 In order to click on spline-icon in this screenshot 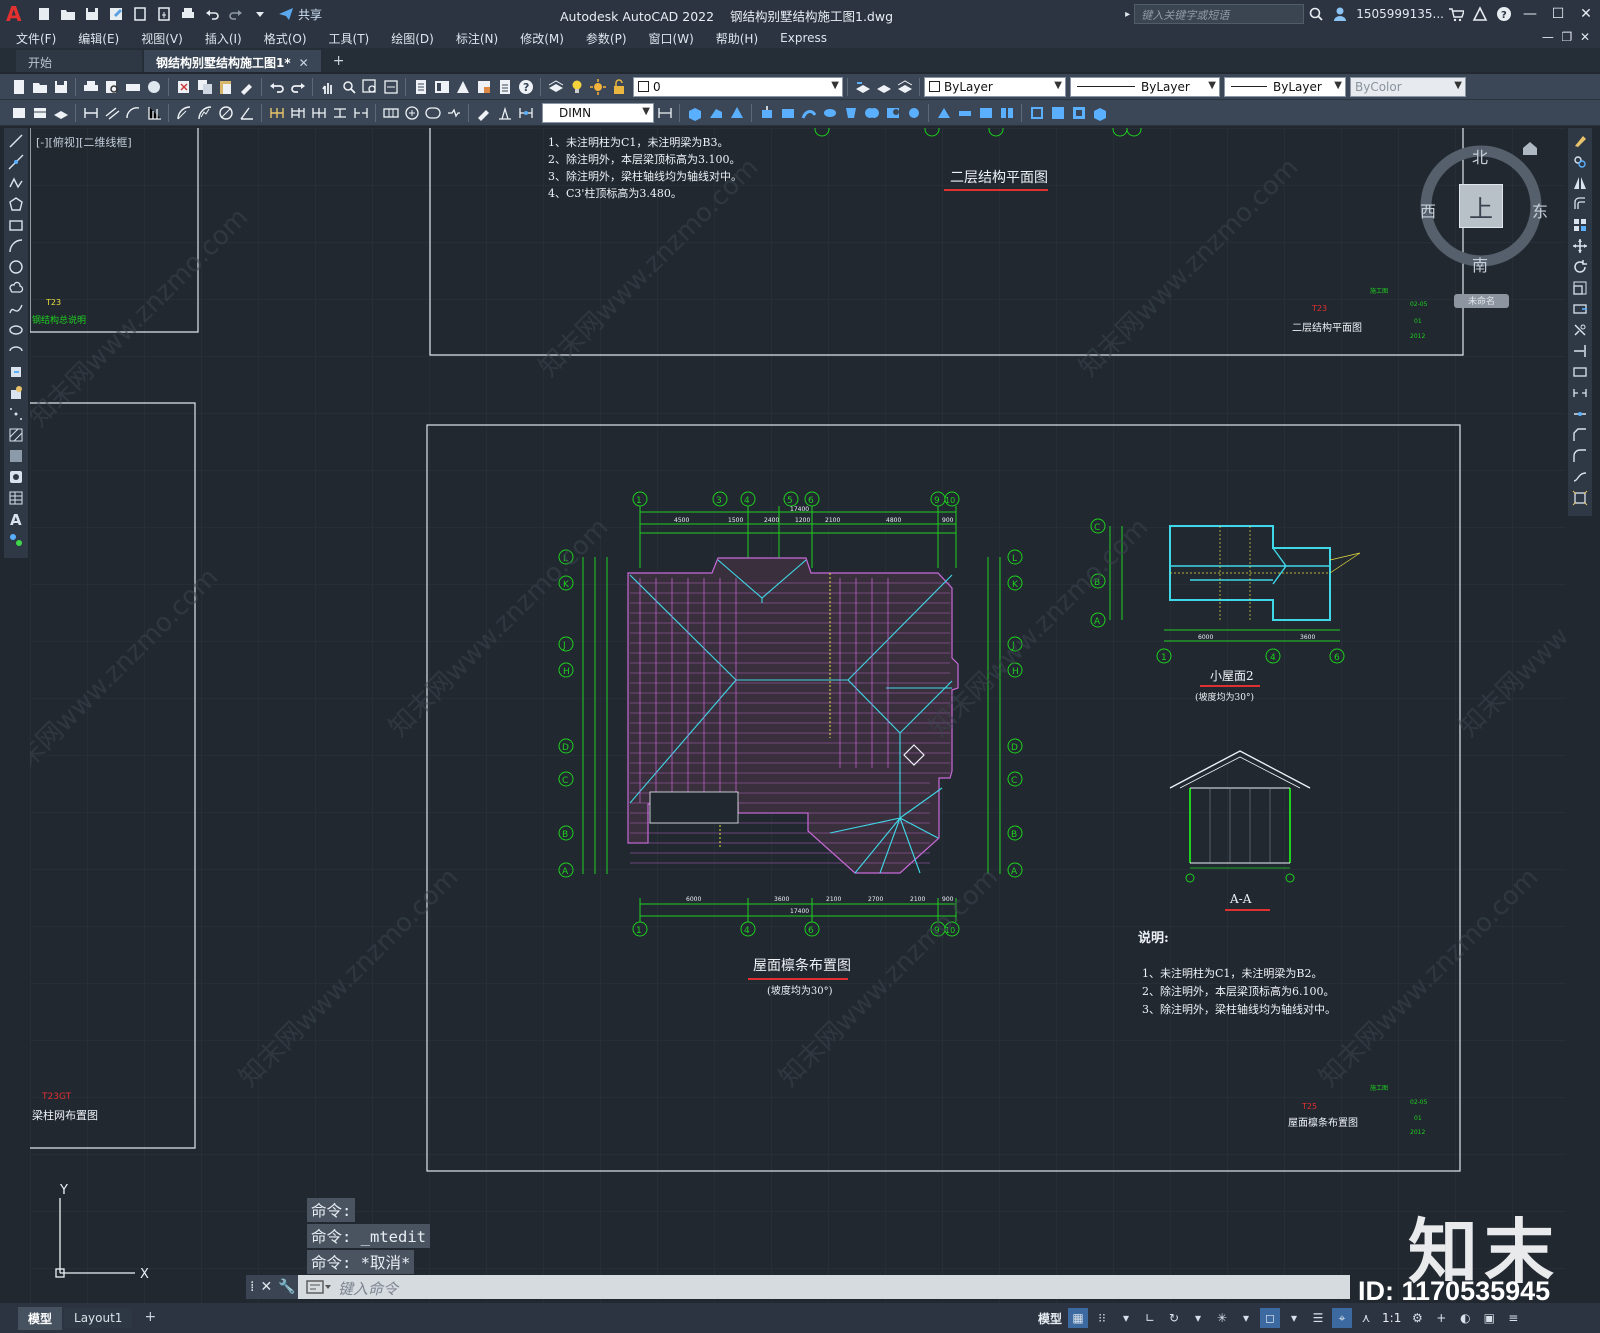, I will do `click(16, 309)`.